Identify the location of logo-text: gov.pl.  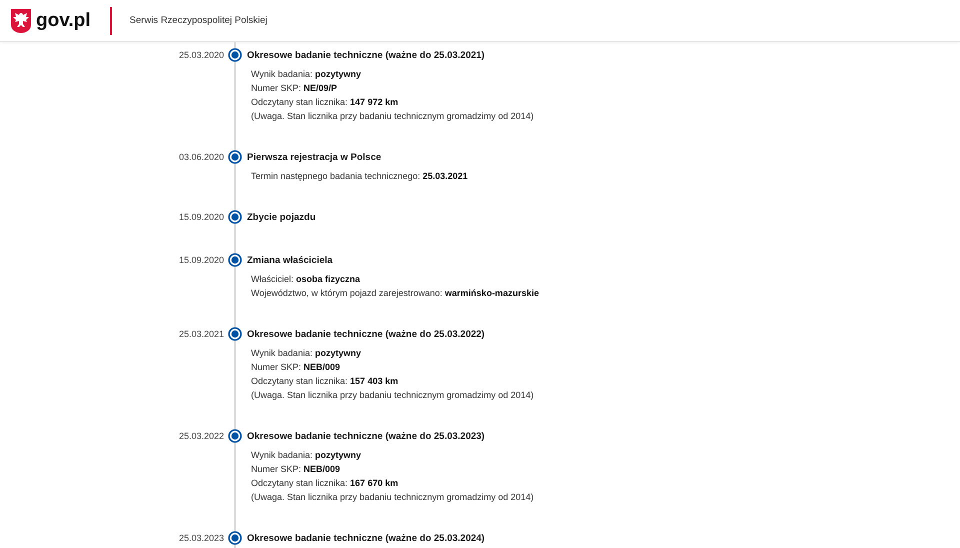
(63, 21).